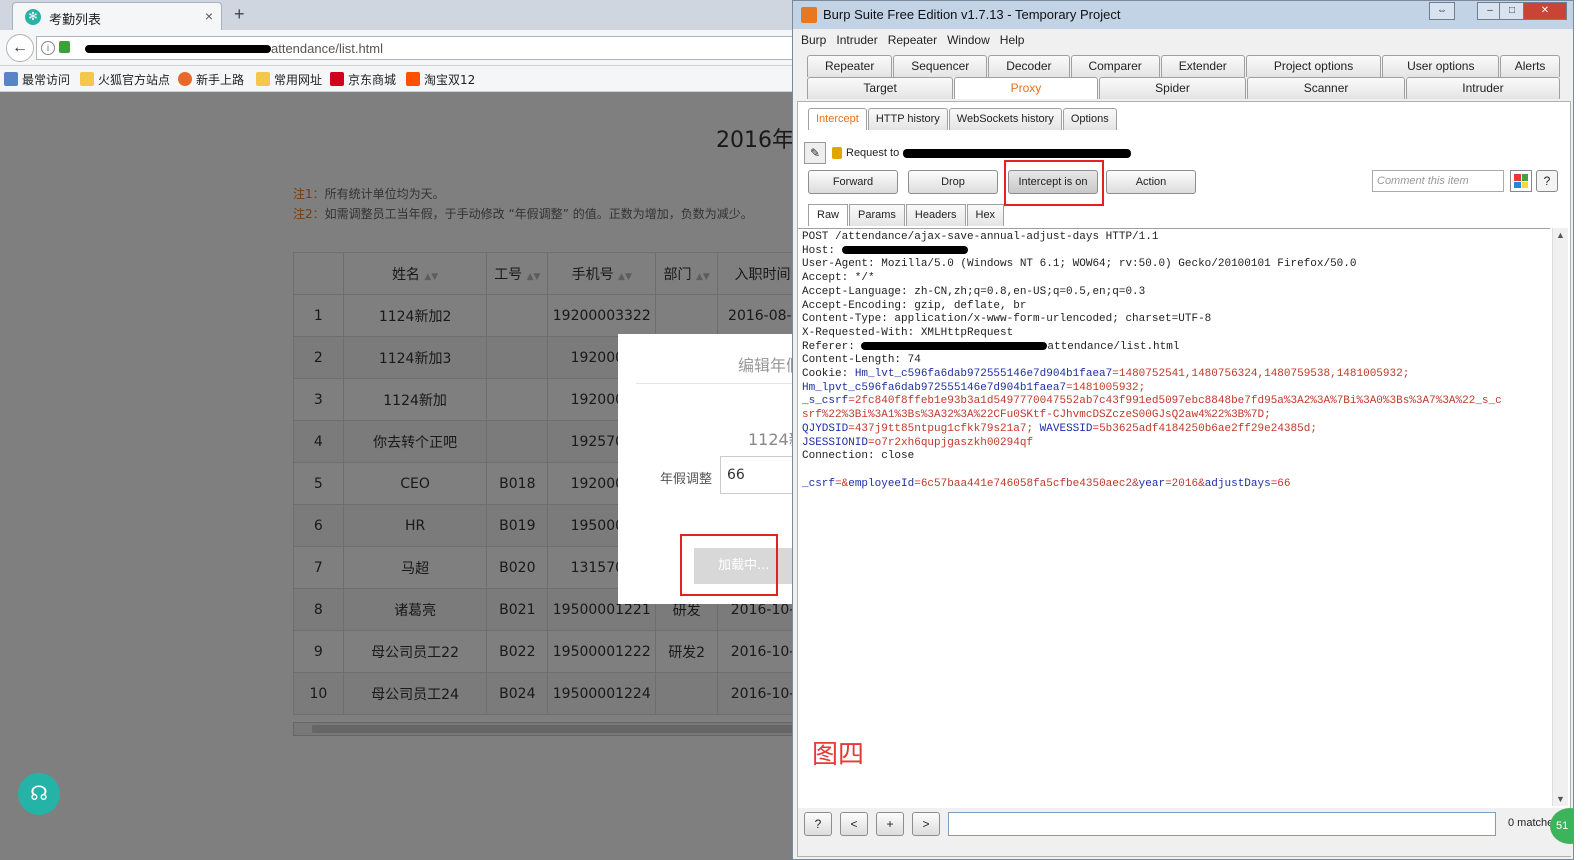 Image resolution: width=1596 pixels, height=860 pixels. What do you see at coordinates (818, 824) in the screenshot?
I see `search-help-button: ?` at bounding box center [818, 824].